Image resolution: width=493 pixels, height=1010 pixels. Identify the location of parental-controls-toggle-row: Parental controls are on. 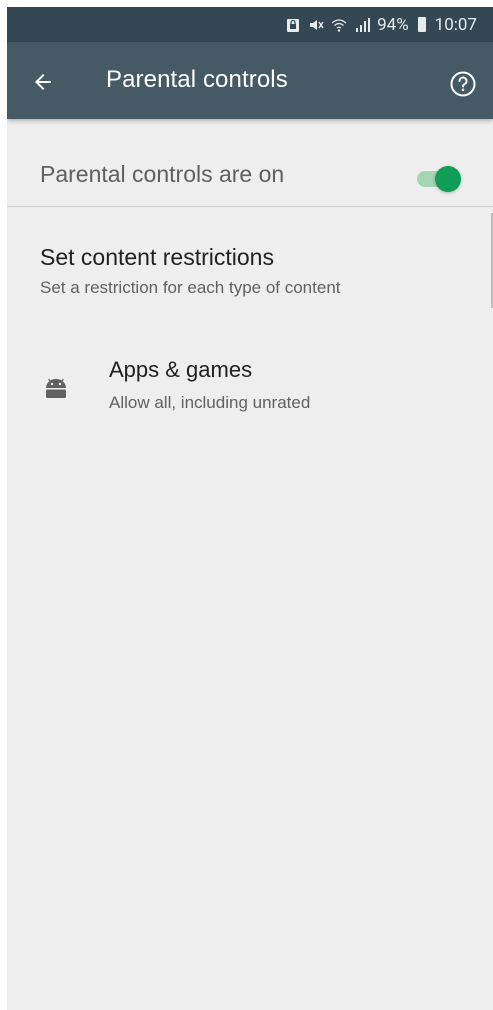
(250, 163).